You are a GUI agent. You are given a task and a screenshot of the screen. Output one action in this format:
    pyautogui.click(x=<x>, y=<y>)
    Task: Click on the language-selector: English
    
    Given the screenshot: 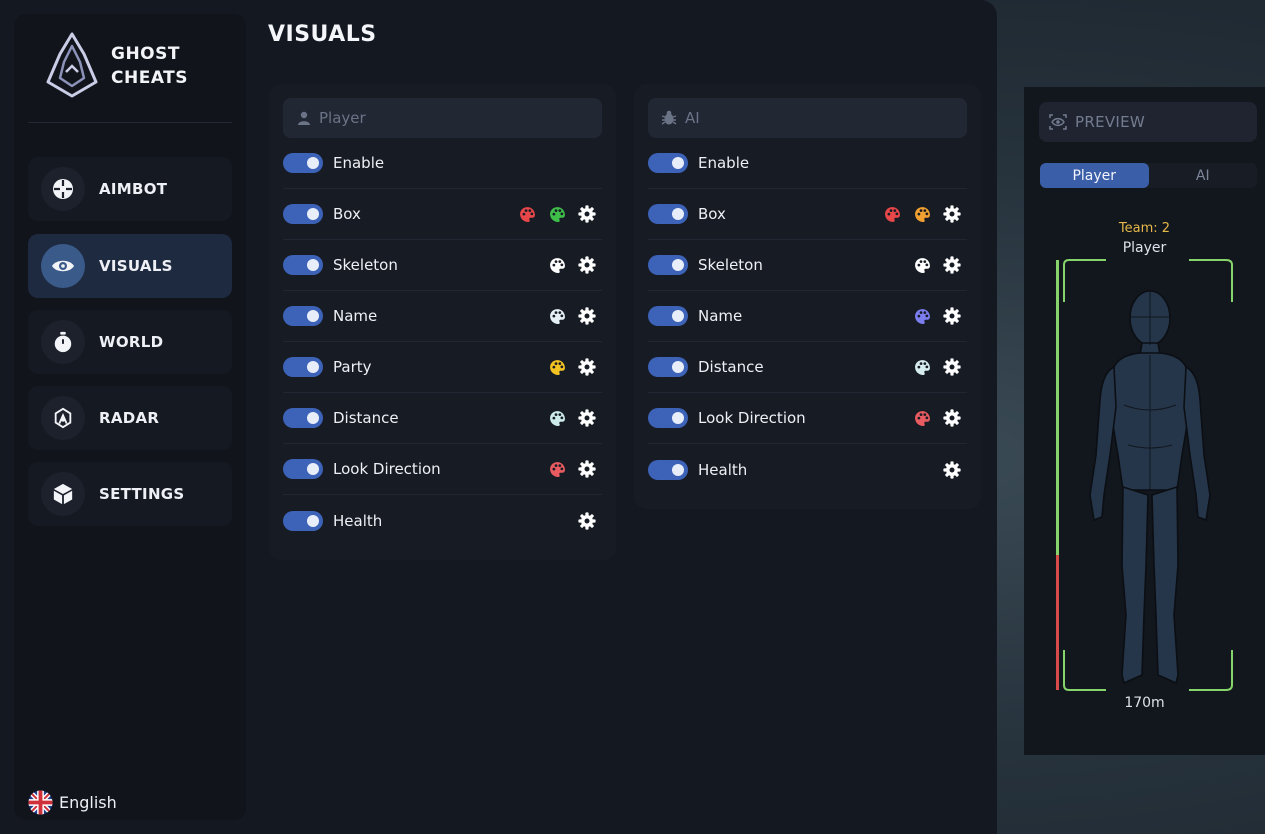 What is the action you would take?
    pyautogui.click(x=72, y=802)
    